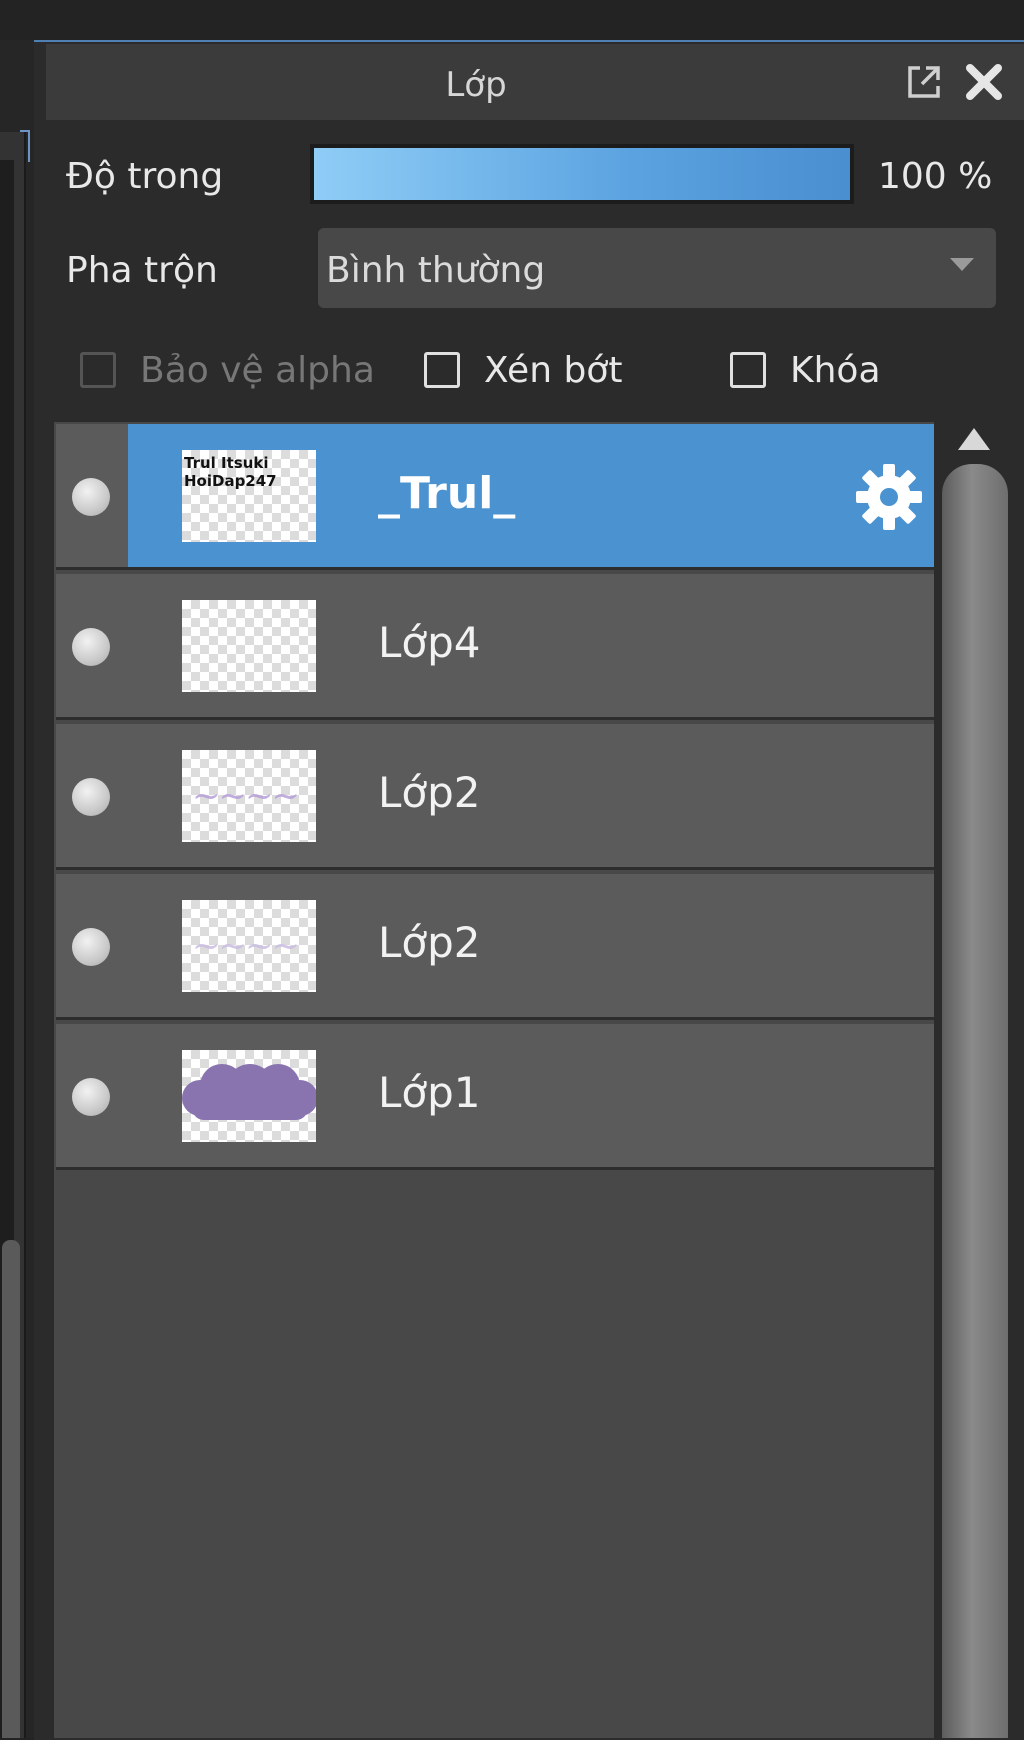 This screenshot has width=1024, height=1740. I want to click on protect-alpha-checkbox, so click(98, 370).